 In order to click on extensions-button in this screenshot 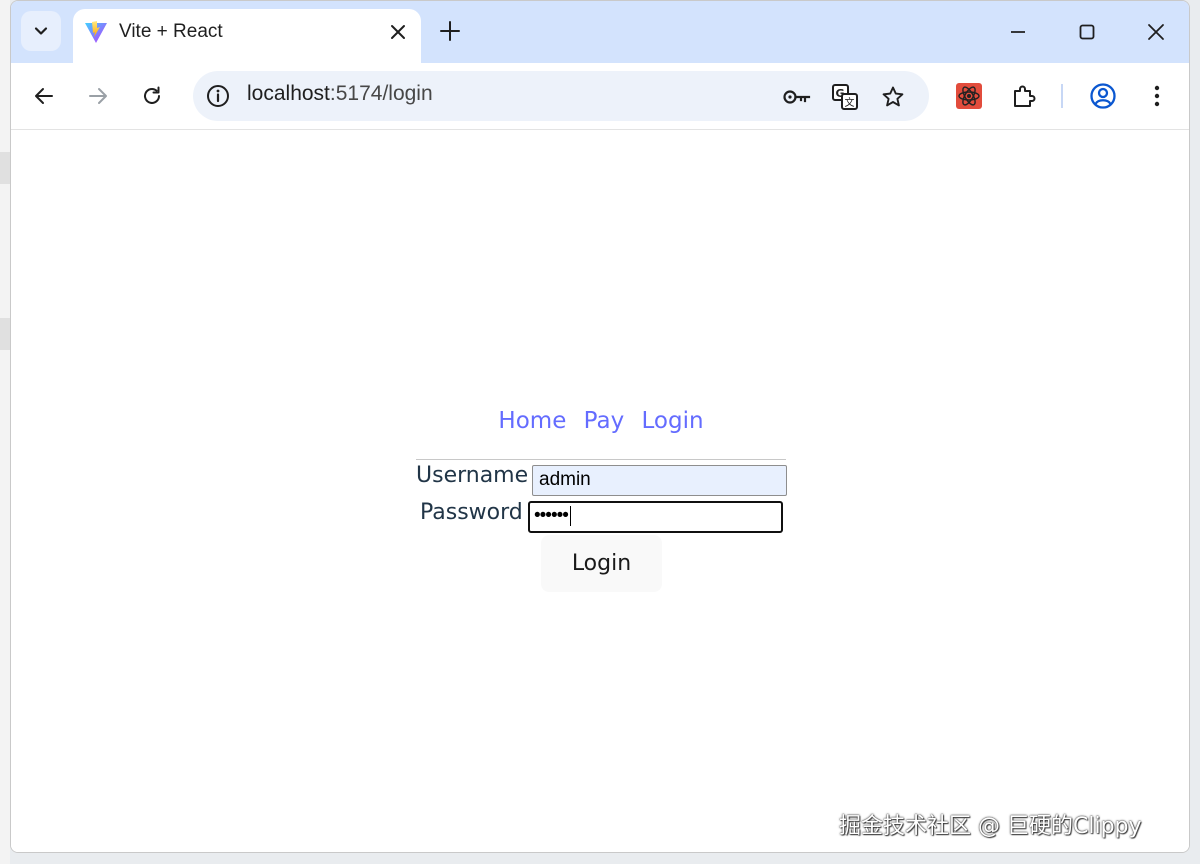, I will do `click(1024, 96)`.